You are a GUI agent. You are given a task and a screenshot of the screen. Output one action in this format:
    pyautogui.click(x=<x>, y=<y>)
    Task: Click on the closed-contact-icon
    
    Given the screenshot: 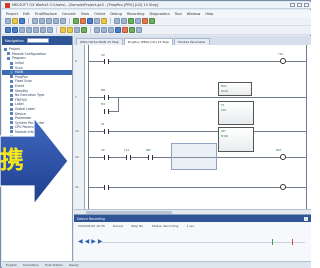 What is the action you would take?
    pyautogui.click(x=15, y=30)
    